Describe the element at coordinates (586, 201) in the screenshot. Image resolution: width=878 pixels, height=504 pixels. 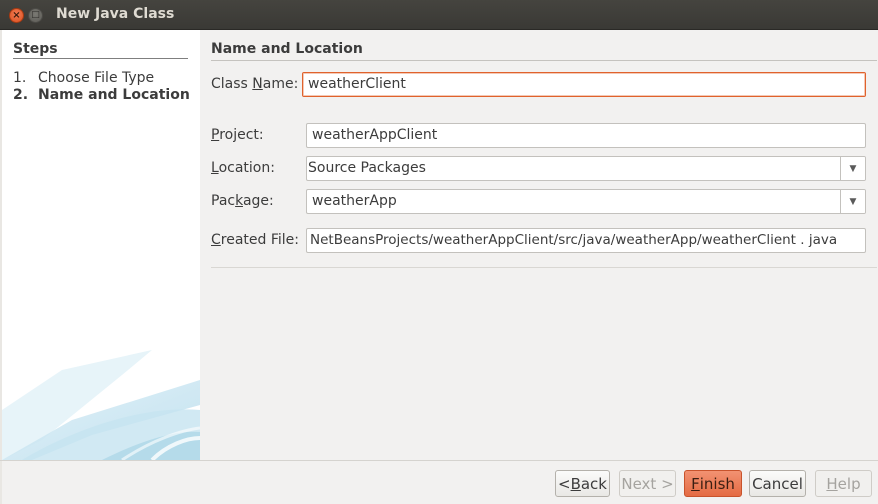
I see `package-combobox: weatherApp ▼` at that location.